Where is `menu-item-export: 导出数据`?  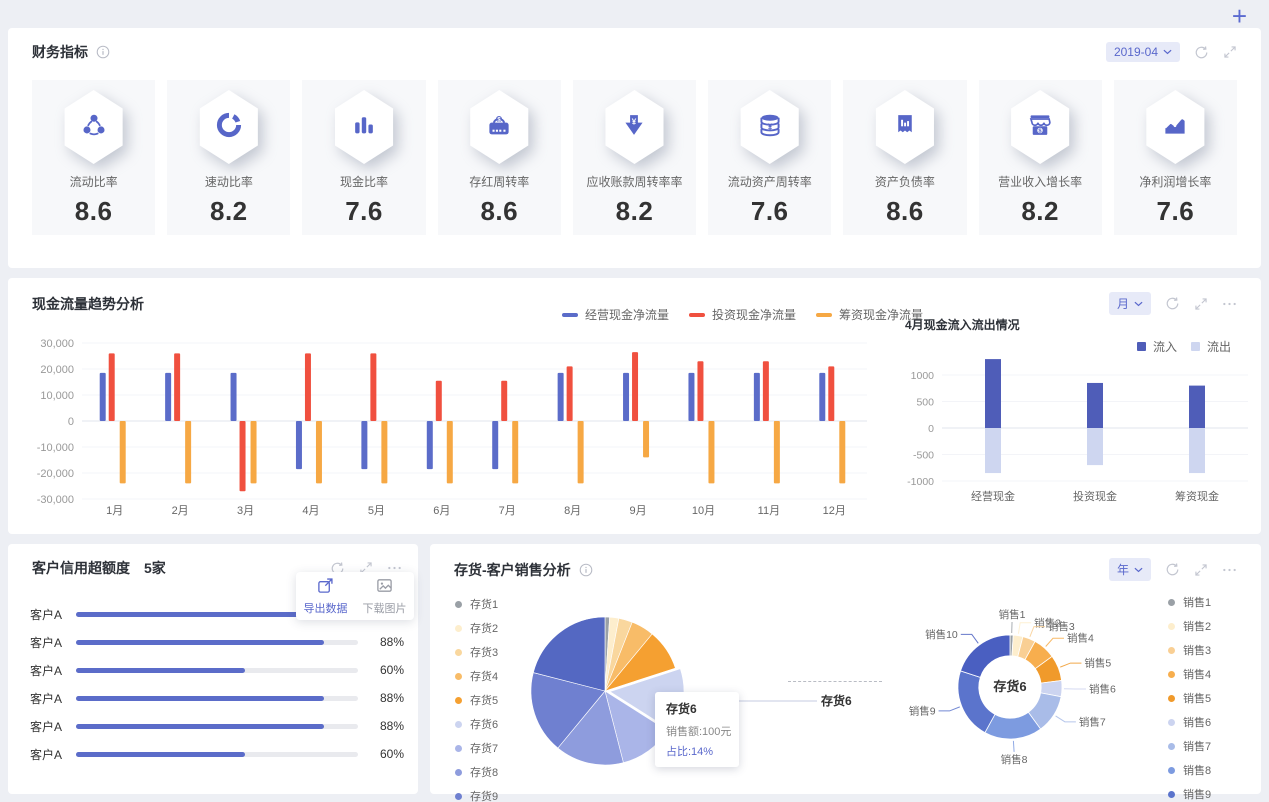 menu-item-export: 导出数据 is located at coordinates (326, 596).